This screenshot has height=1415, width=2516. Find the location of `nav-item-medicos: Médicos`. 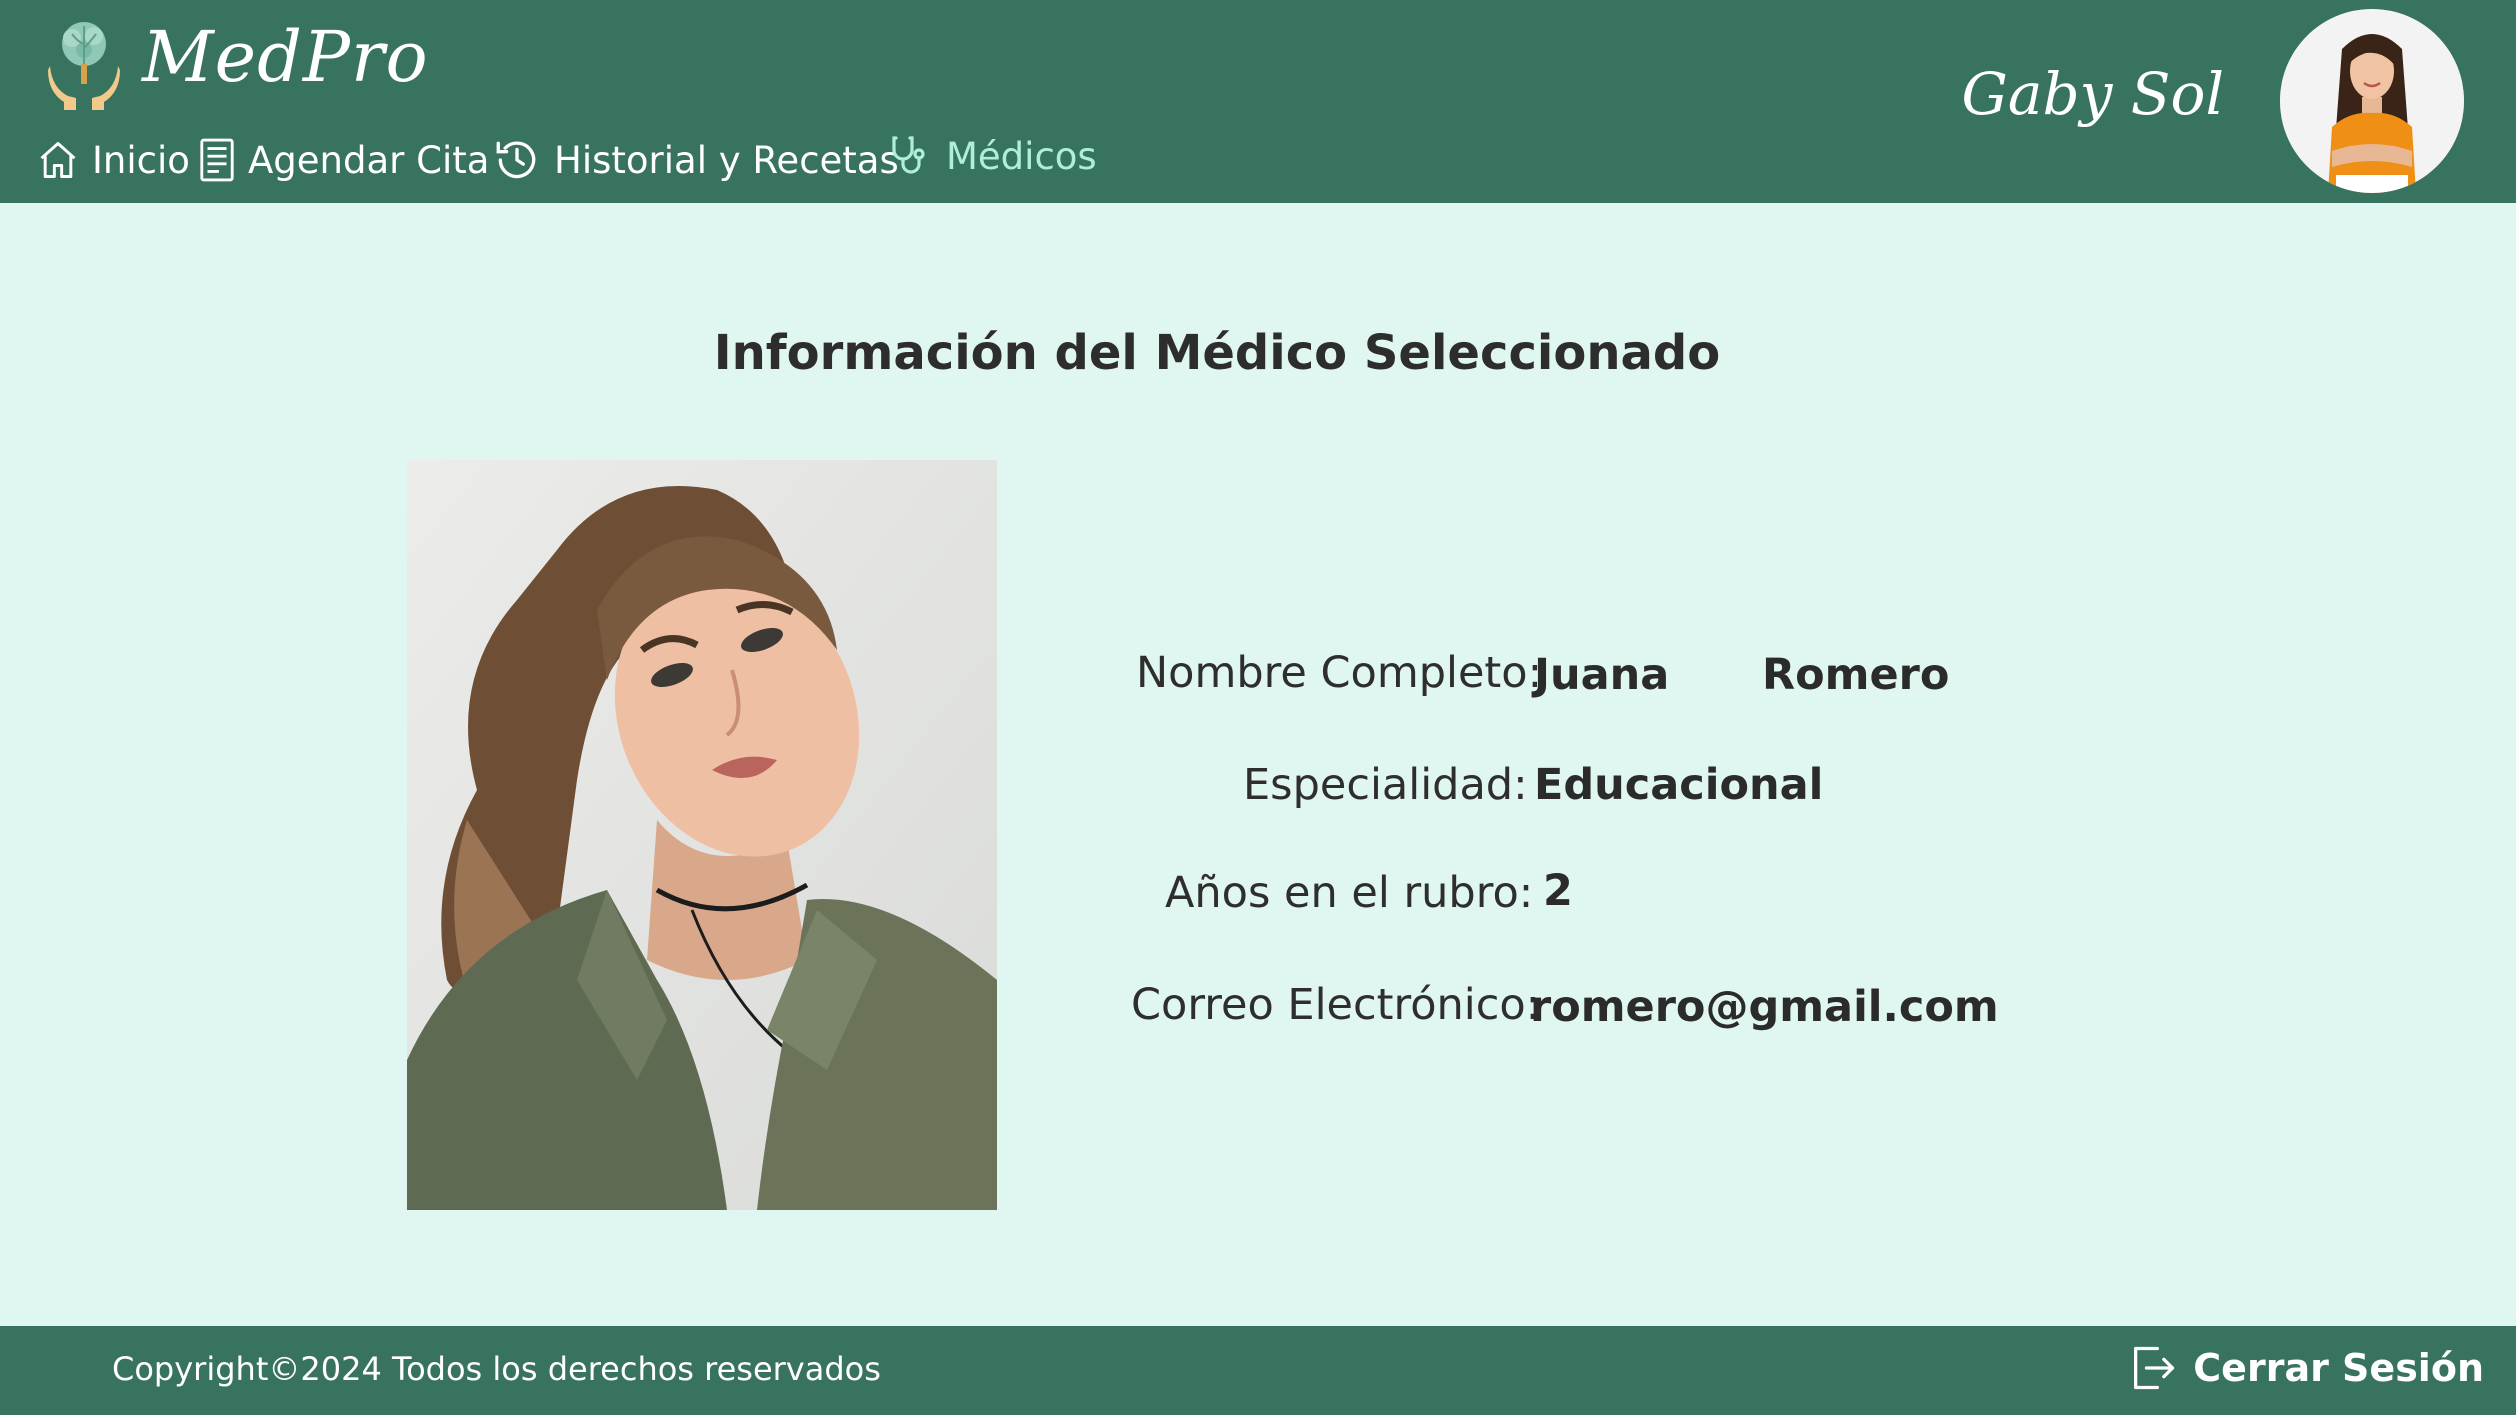

nav-item-medicos: Médicos is located at coordinates (991, 156).